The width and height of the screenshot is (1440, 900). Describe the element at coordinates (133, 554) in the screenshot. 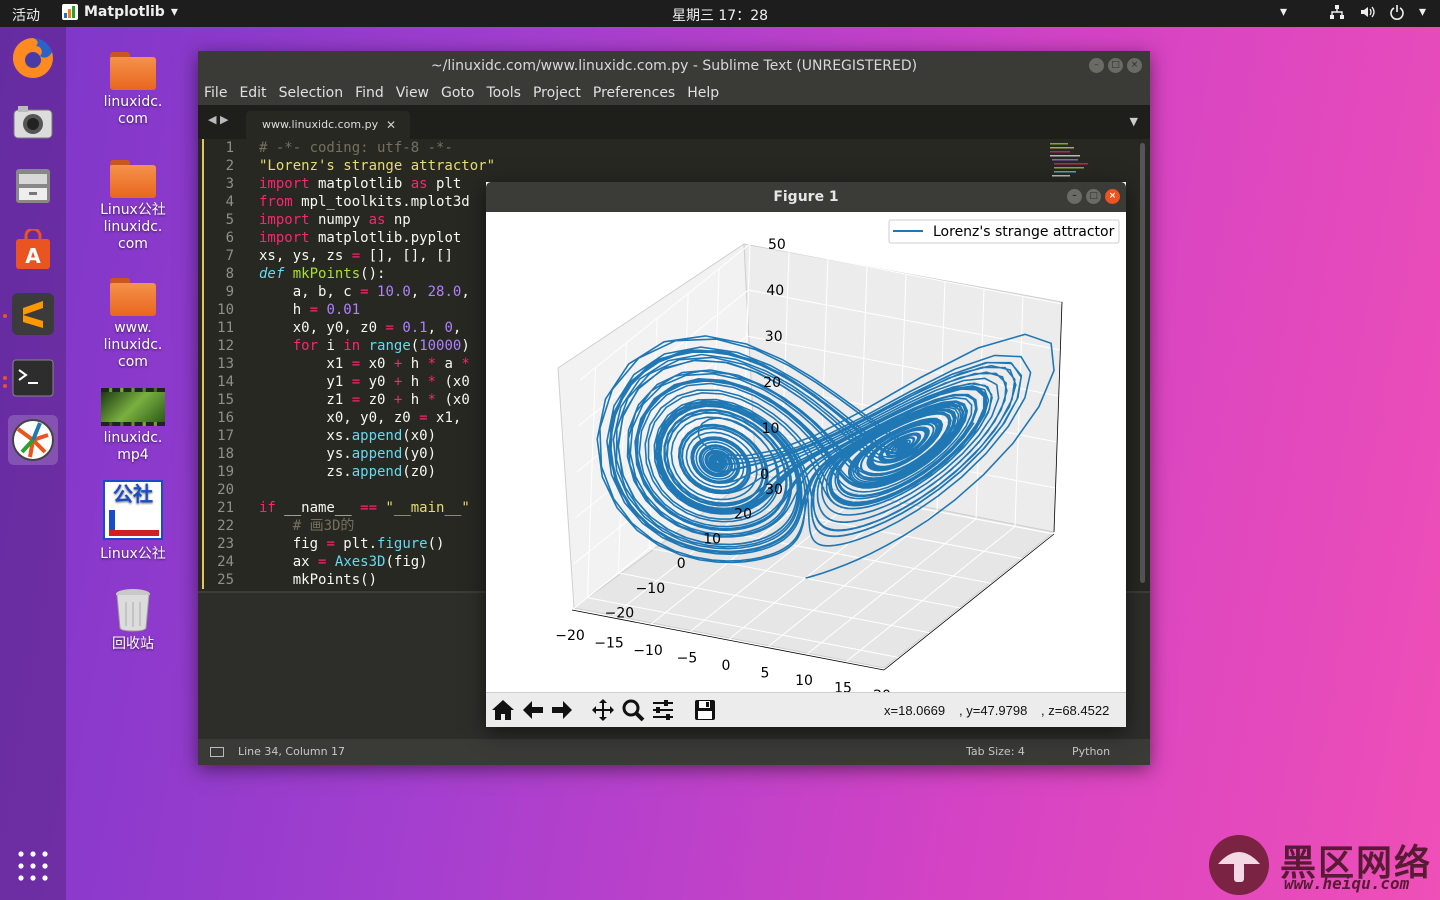

I see `desktop-icon-label: Linux公社` at that location.